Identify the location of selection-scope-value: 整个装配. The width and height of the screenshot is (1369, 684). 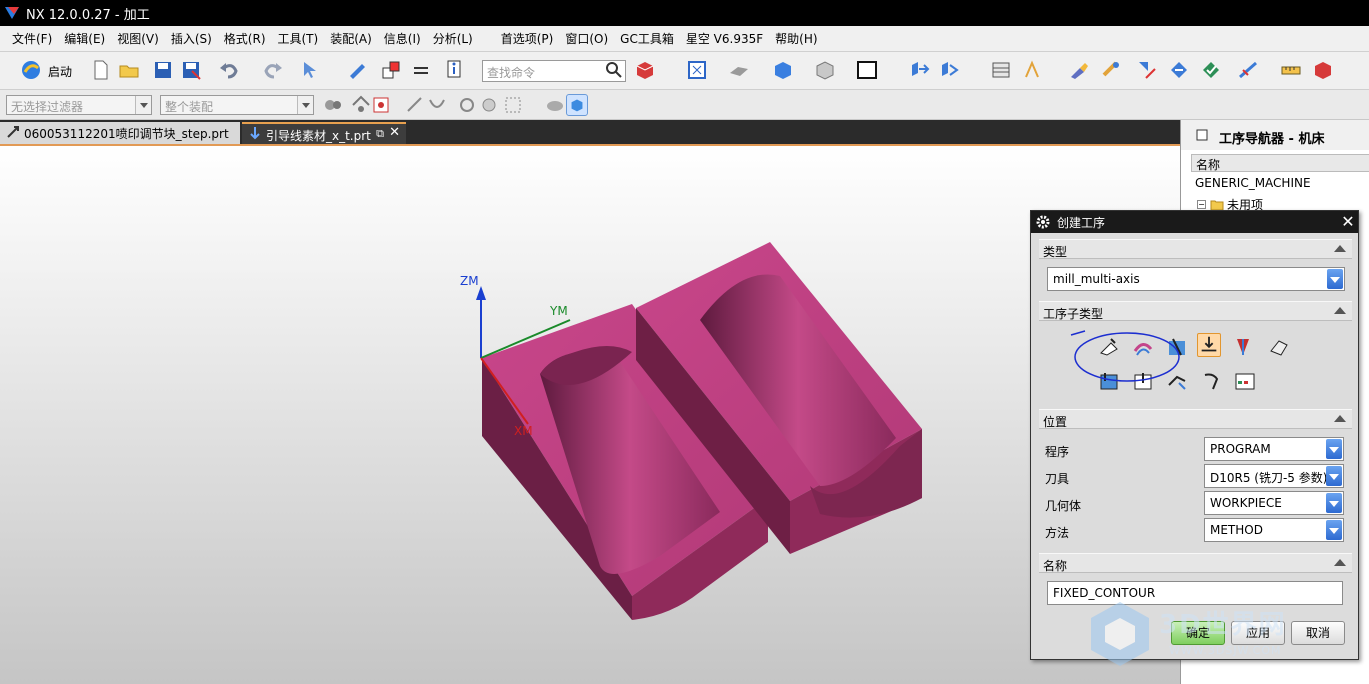
(189, 107).